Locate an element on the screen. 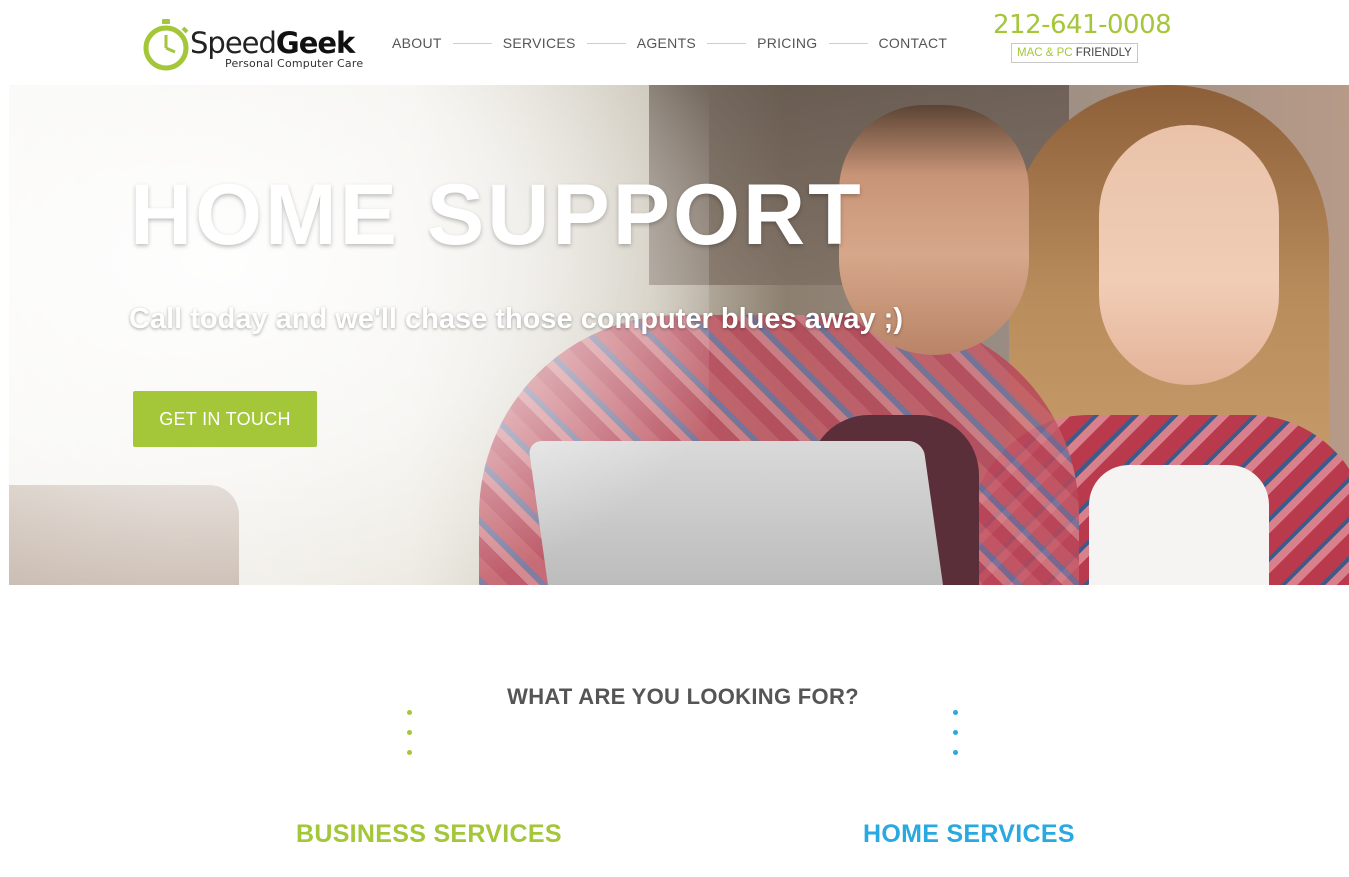 This screenshot has height=877, width=1349. logo-tagline: Personal Computer Care is located at coordinates (294, 63).